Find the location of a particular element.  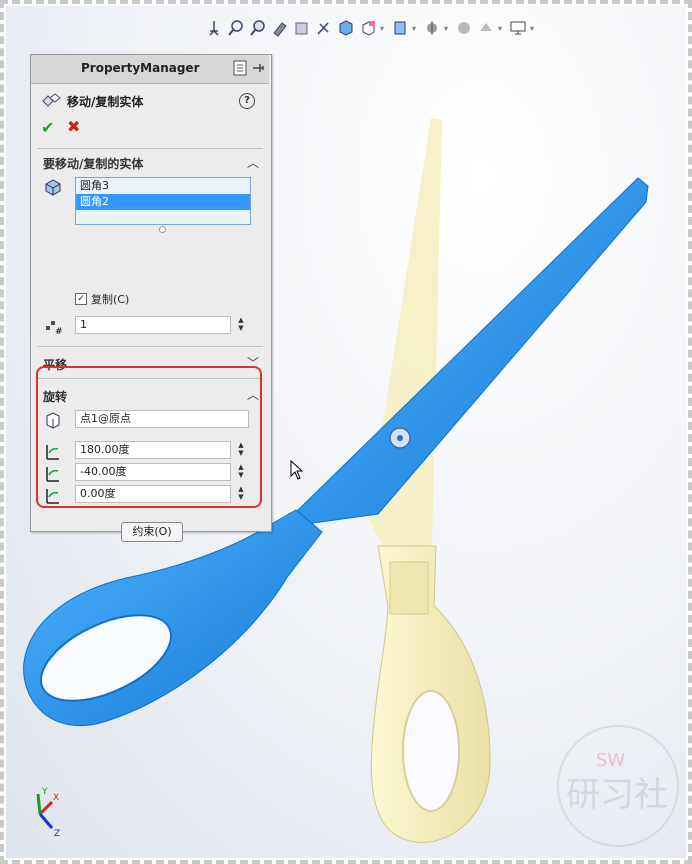

coordinate-triad-icon: X Y Z is located at coordinates (48, 812).